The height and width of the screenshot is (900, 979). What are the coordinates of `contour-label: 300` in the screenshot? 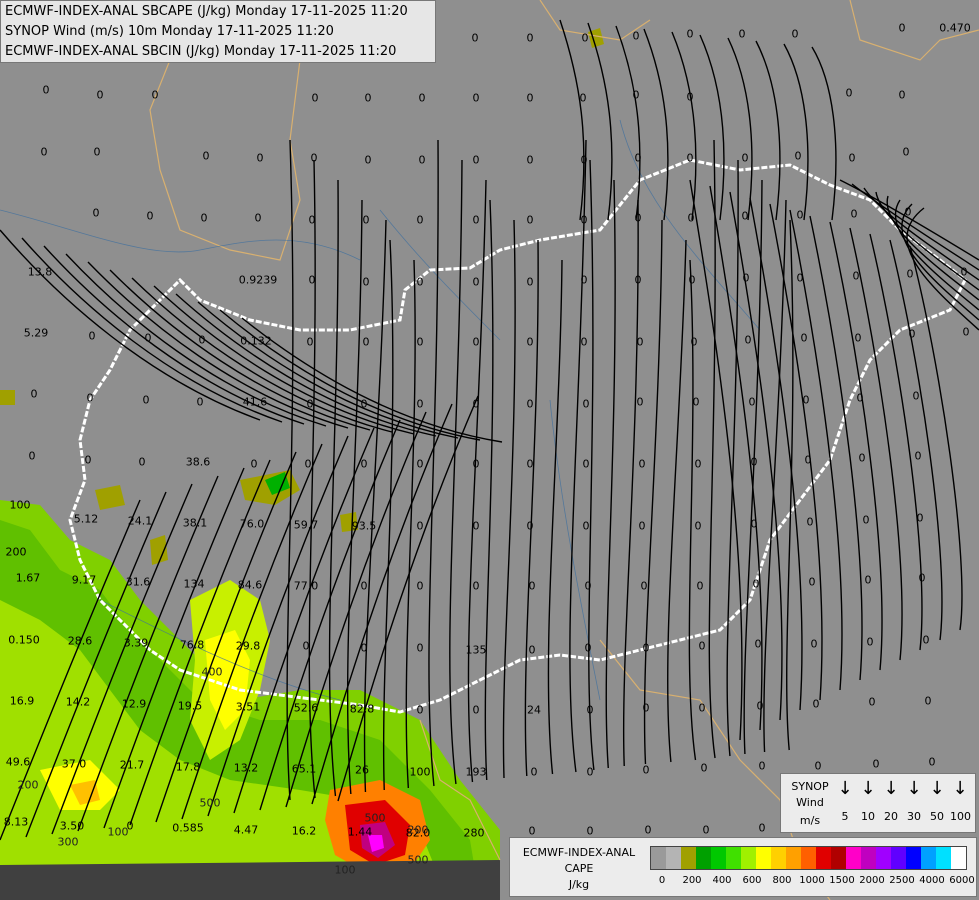 It's located at (68, 842).